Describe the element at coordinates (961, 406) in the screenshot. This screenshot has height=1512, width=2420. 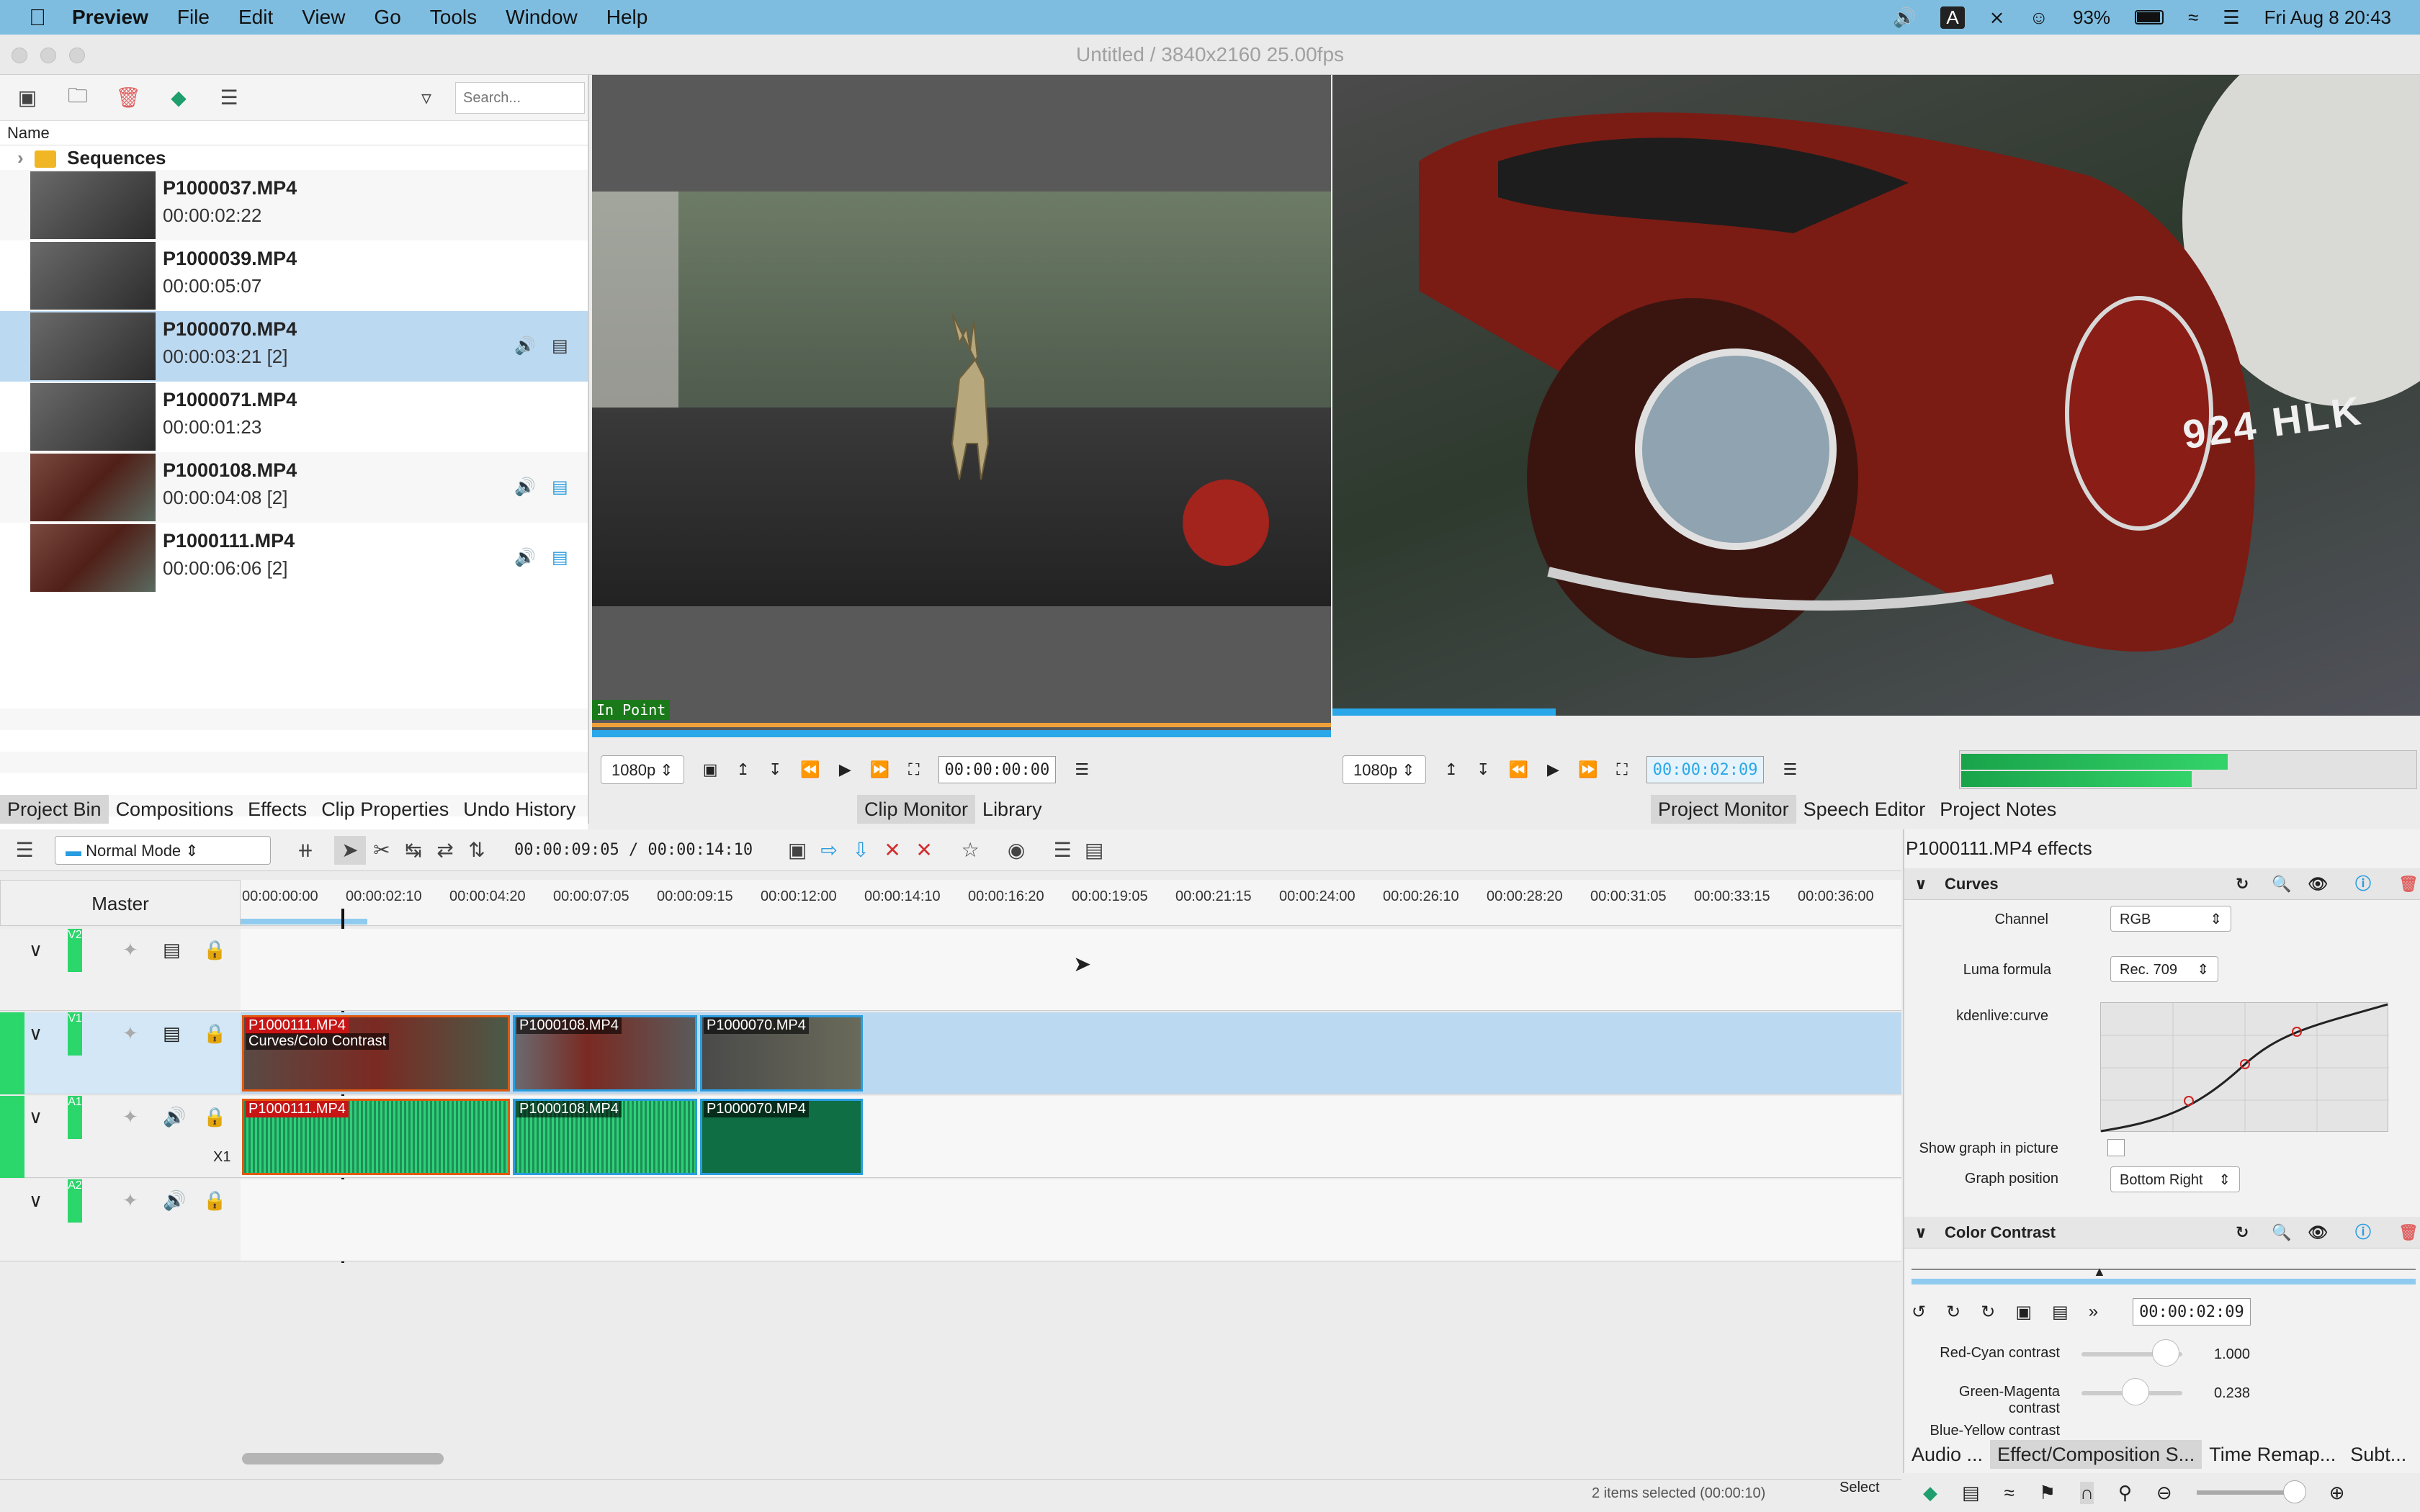
I see `clip-monitor: In Point` at that location.